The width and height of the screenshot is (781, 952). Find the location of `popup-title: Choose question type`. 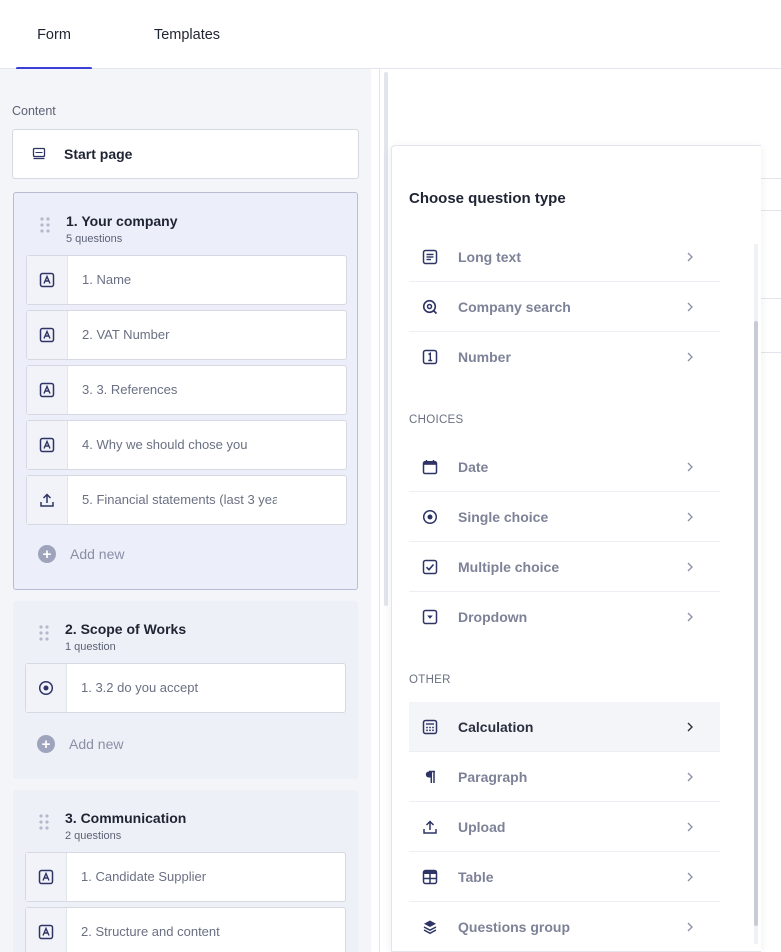

popup-title: Choose question type is located at coordinates (487, 198).